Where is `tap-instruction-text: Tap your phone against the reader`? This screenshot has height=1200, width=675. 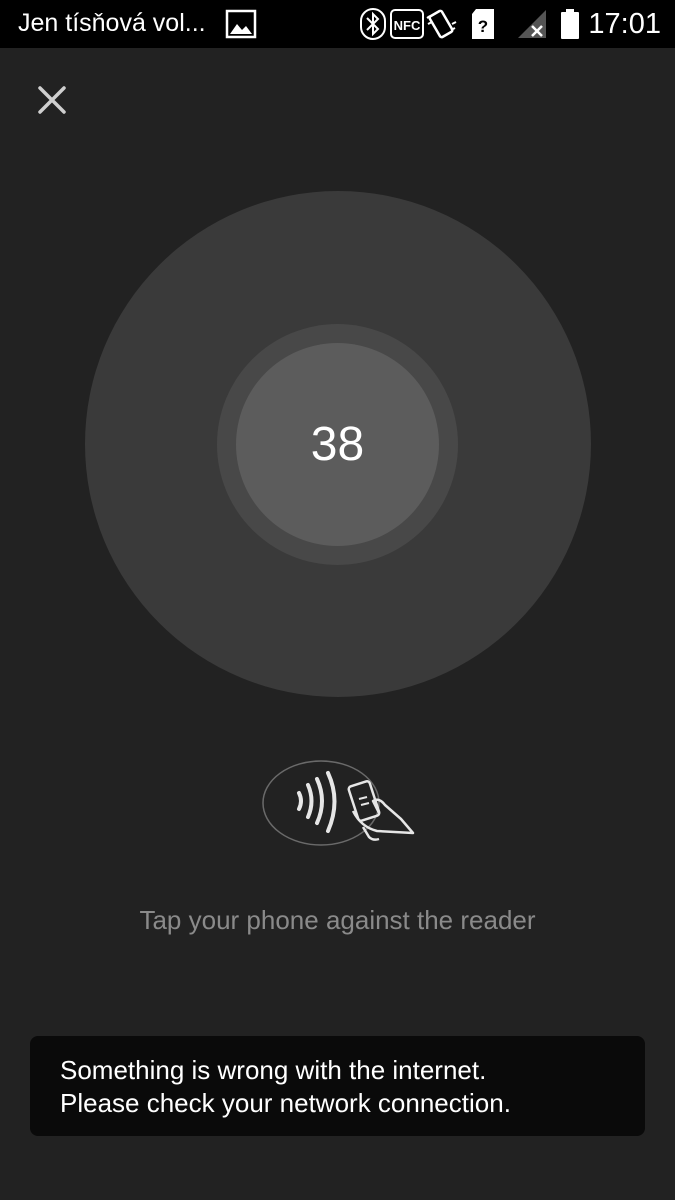 tap-instruction-text: Tap your phone against the reader is located at coordinates (337, 920).